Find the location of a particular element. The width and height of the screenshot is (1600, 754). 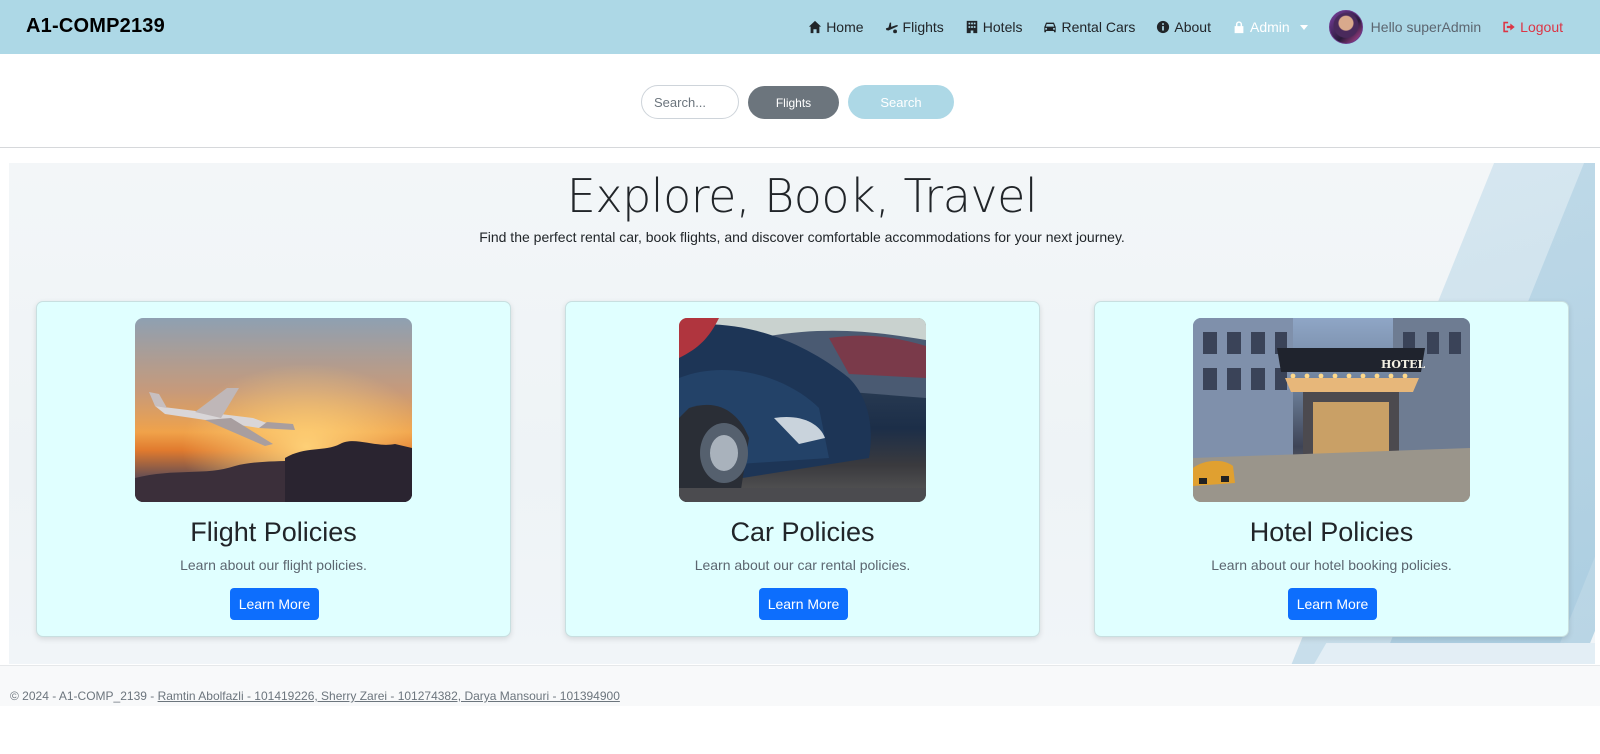

nav-item-hotels: Hotels is located at coordinates (994, 27).